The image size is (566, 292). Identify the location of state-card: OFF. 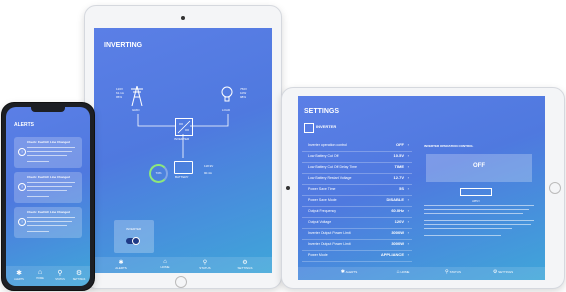
(479, 168).